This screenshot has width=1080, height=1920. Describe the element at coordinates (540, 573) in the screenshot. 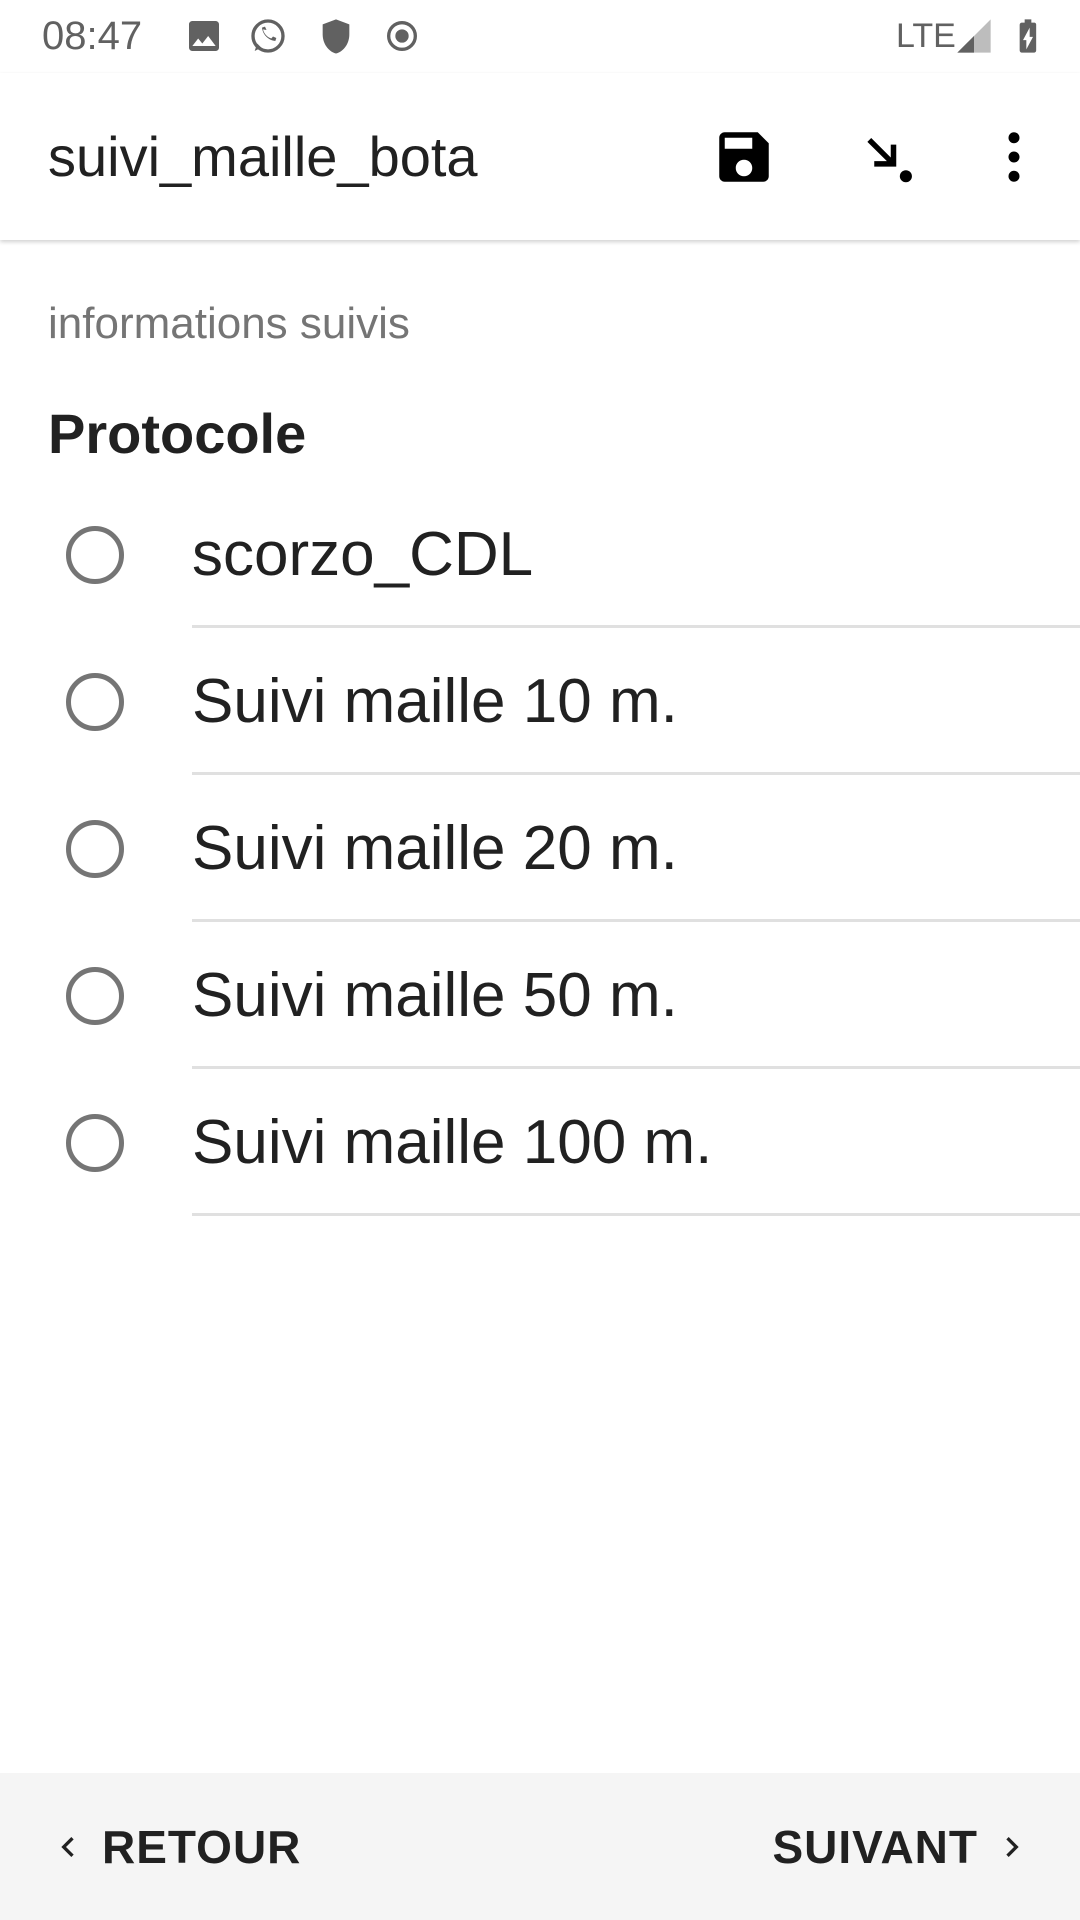

I see `radio-option-scorzo-cdl: scorzo_CDL` at that location.